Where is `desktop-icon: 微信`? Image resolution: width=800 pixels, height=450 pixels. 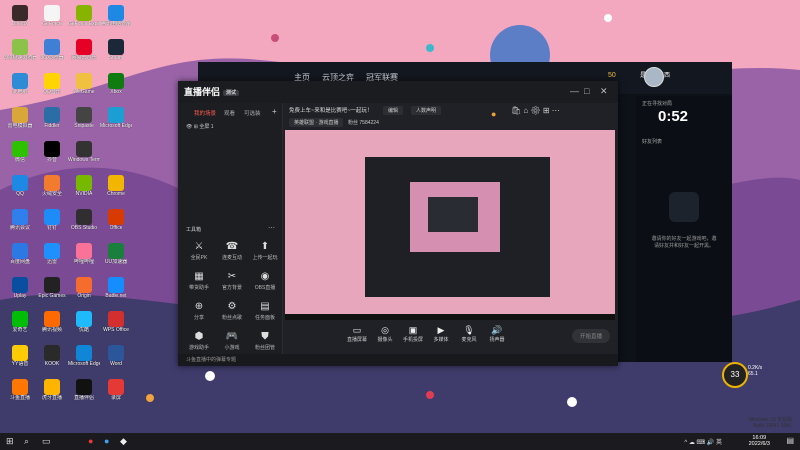
desktop-icon: 微信 is located at coordinates (20, 155).